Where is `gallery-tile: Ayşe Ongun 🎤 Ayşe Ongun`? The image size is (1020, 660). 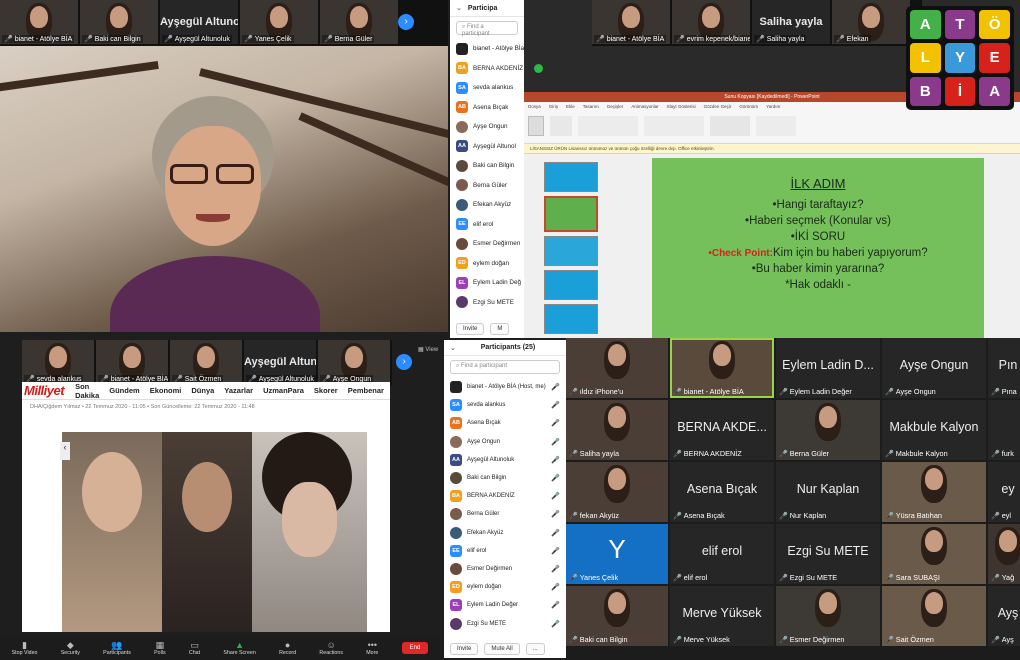
gallery-tile: Ayşe Ongun 🎤 Ayşe Ongun is located at coordinates (934, 368).